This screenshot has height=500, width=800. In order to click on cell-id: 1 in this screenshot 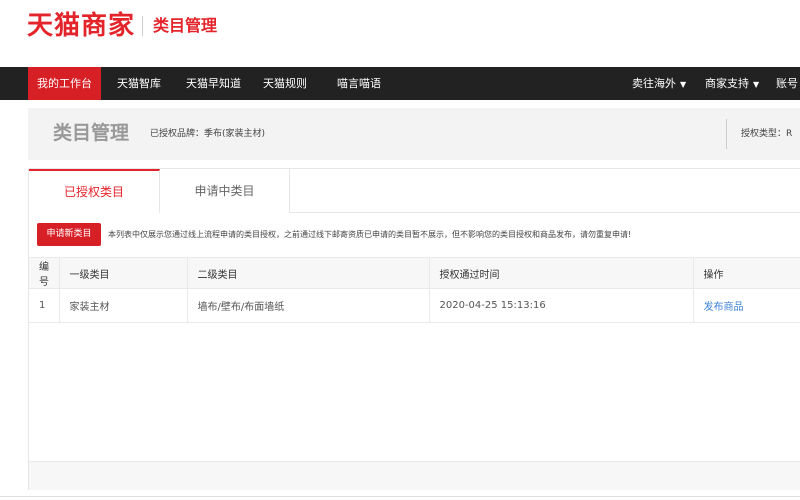, I will do `click(44, 305)`.